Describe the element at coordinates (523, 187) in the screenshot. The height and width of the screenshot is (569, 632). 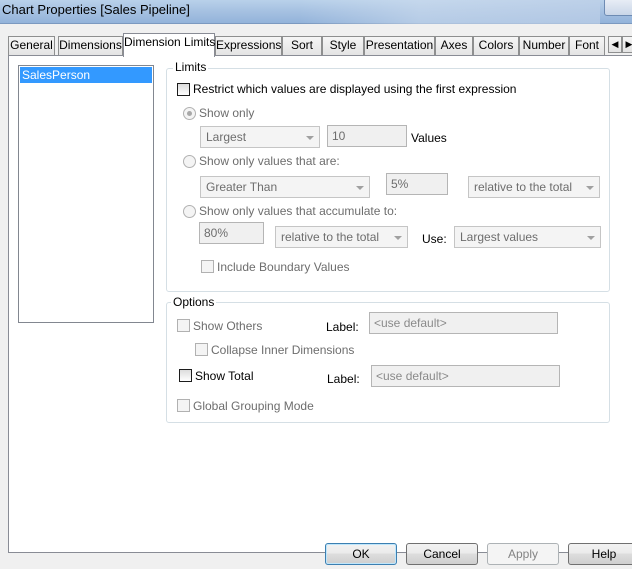
I see `comparison-relative-value: relative to the total` at that location.